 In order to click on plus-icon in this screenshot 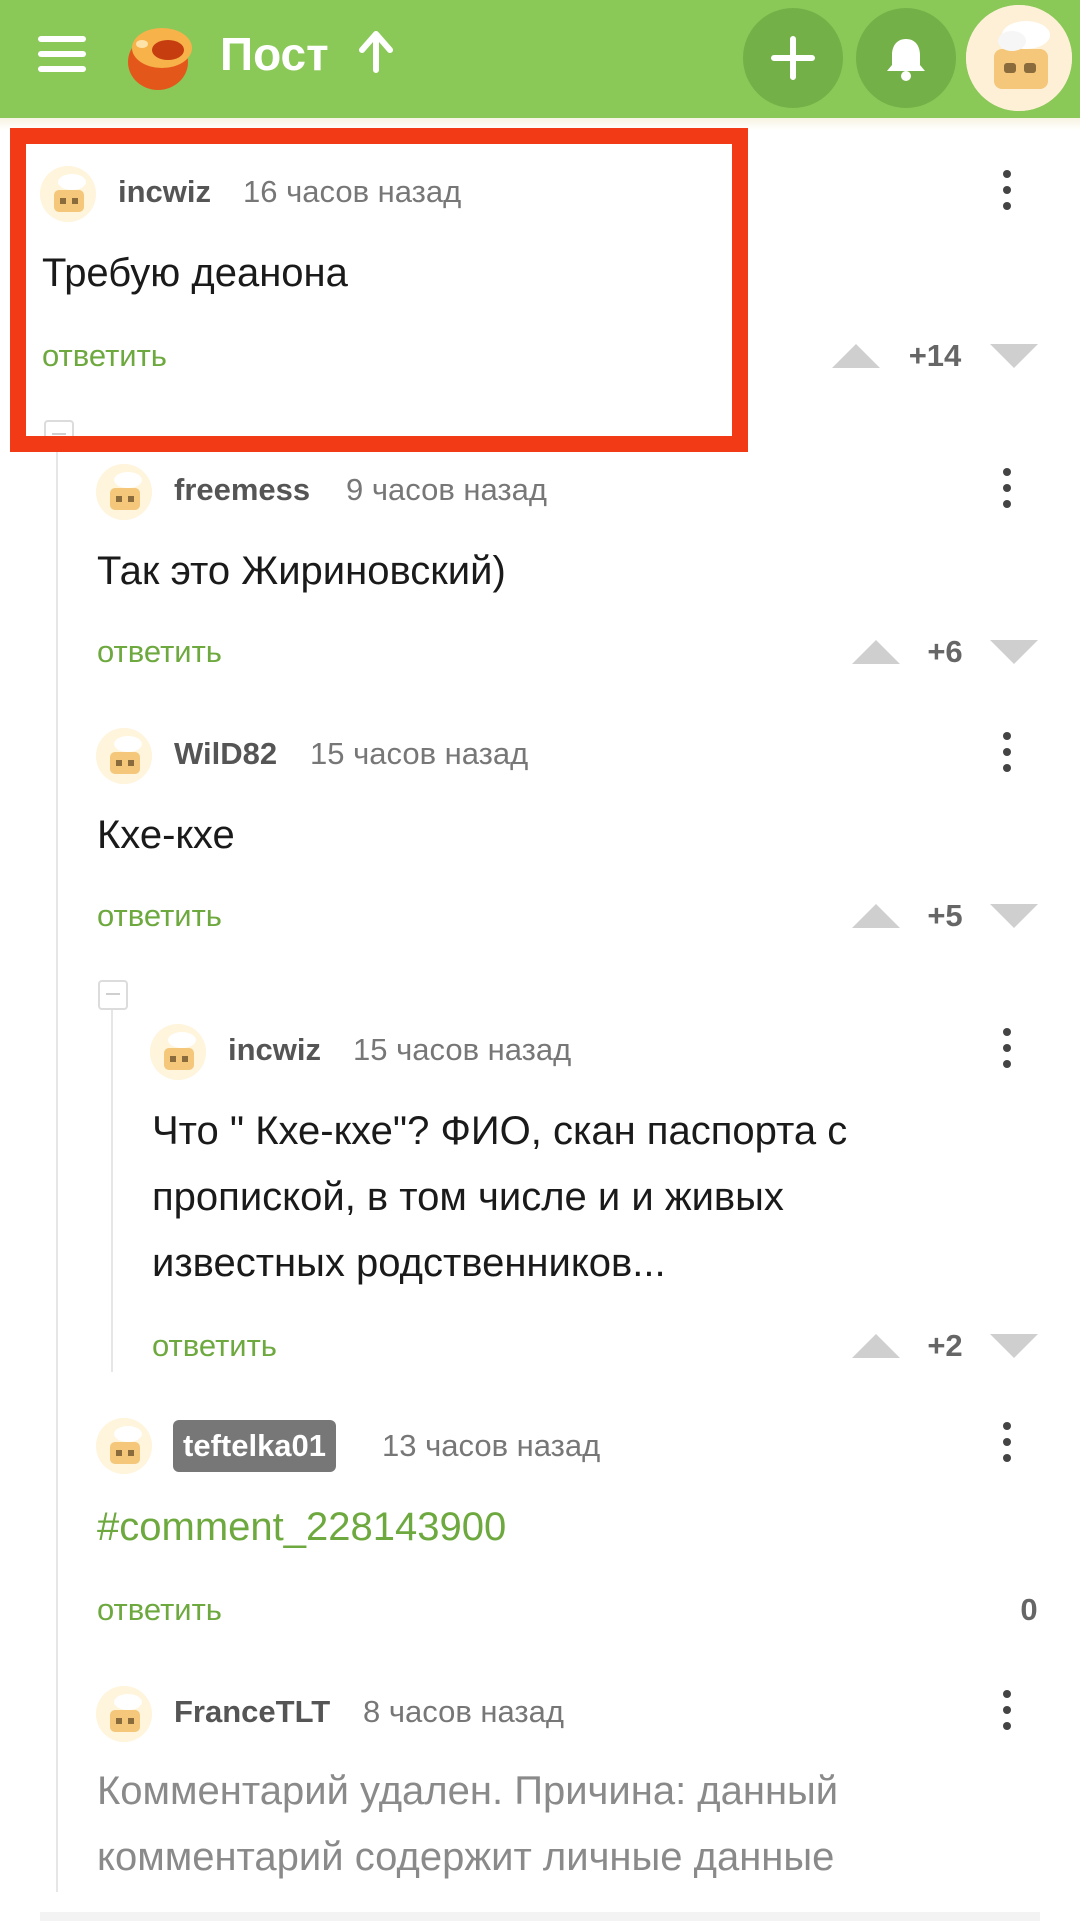, I will do `click(793, 58)`.